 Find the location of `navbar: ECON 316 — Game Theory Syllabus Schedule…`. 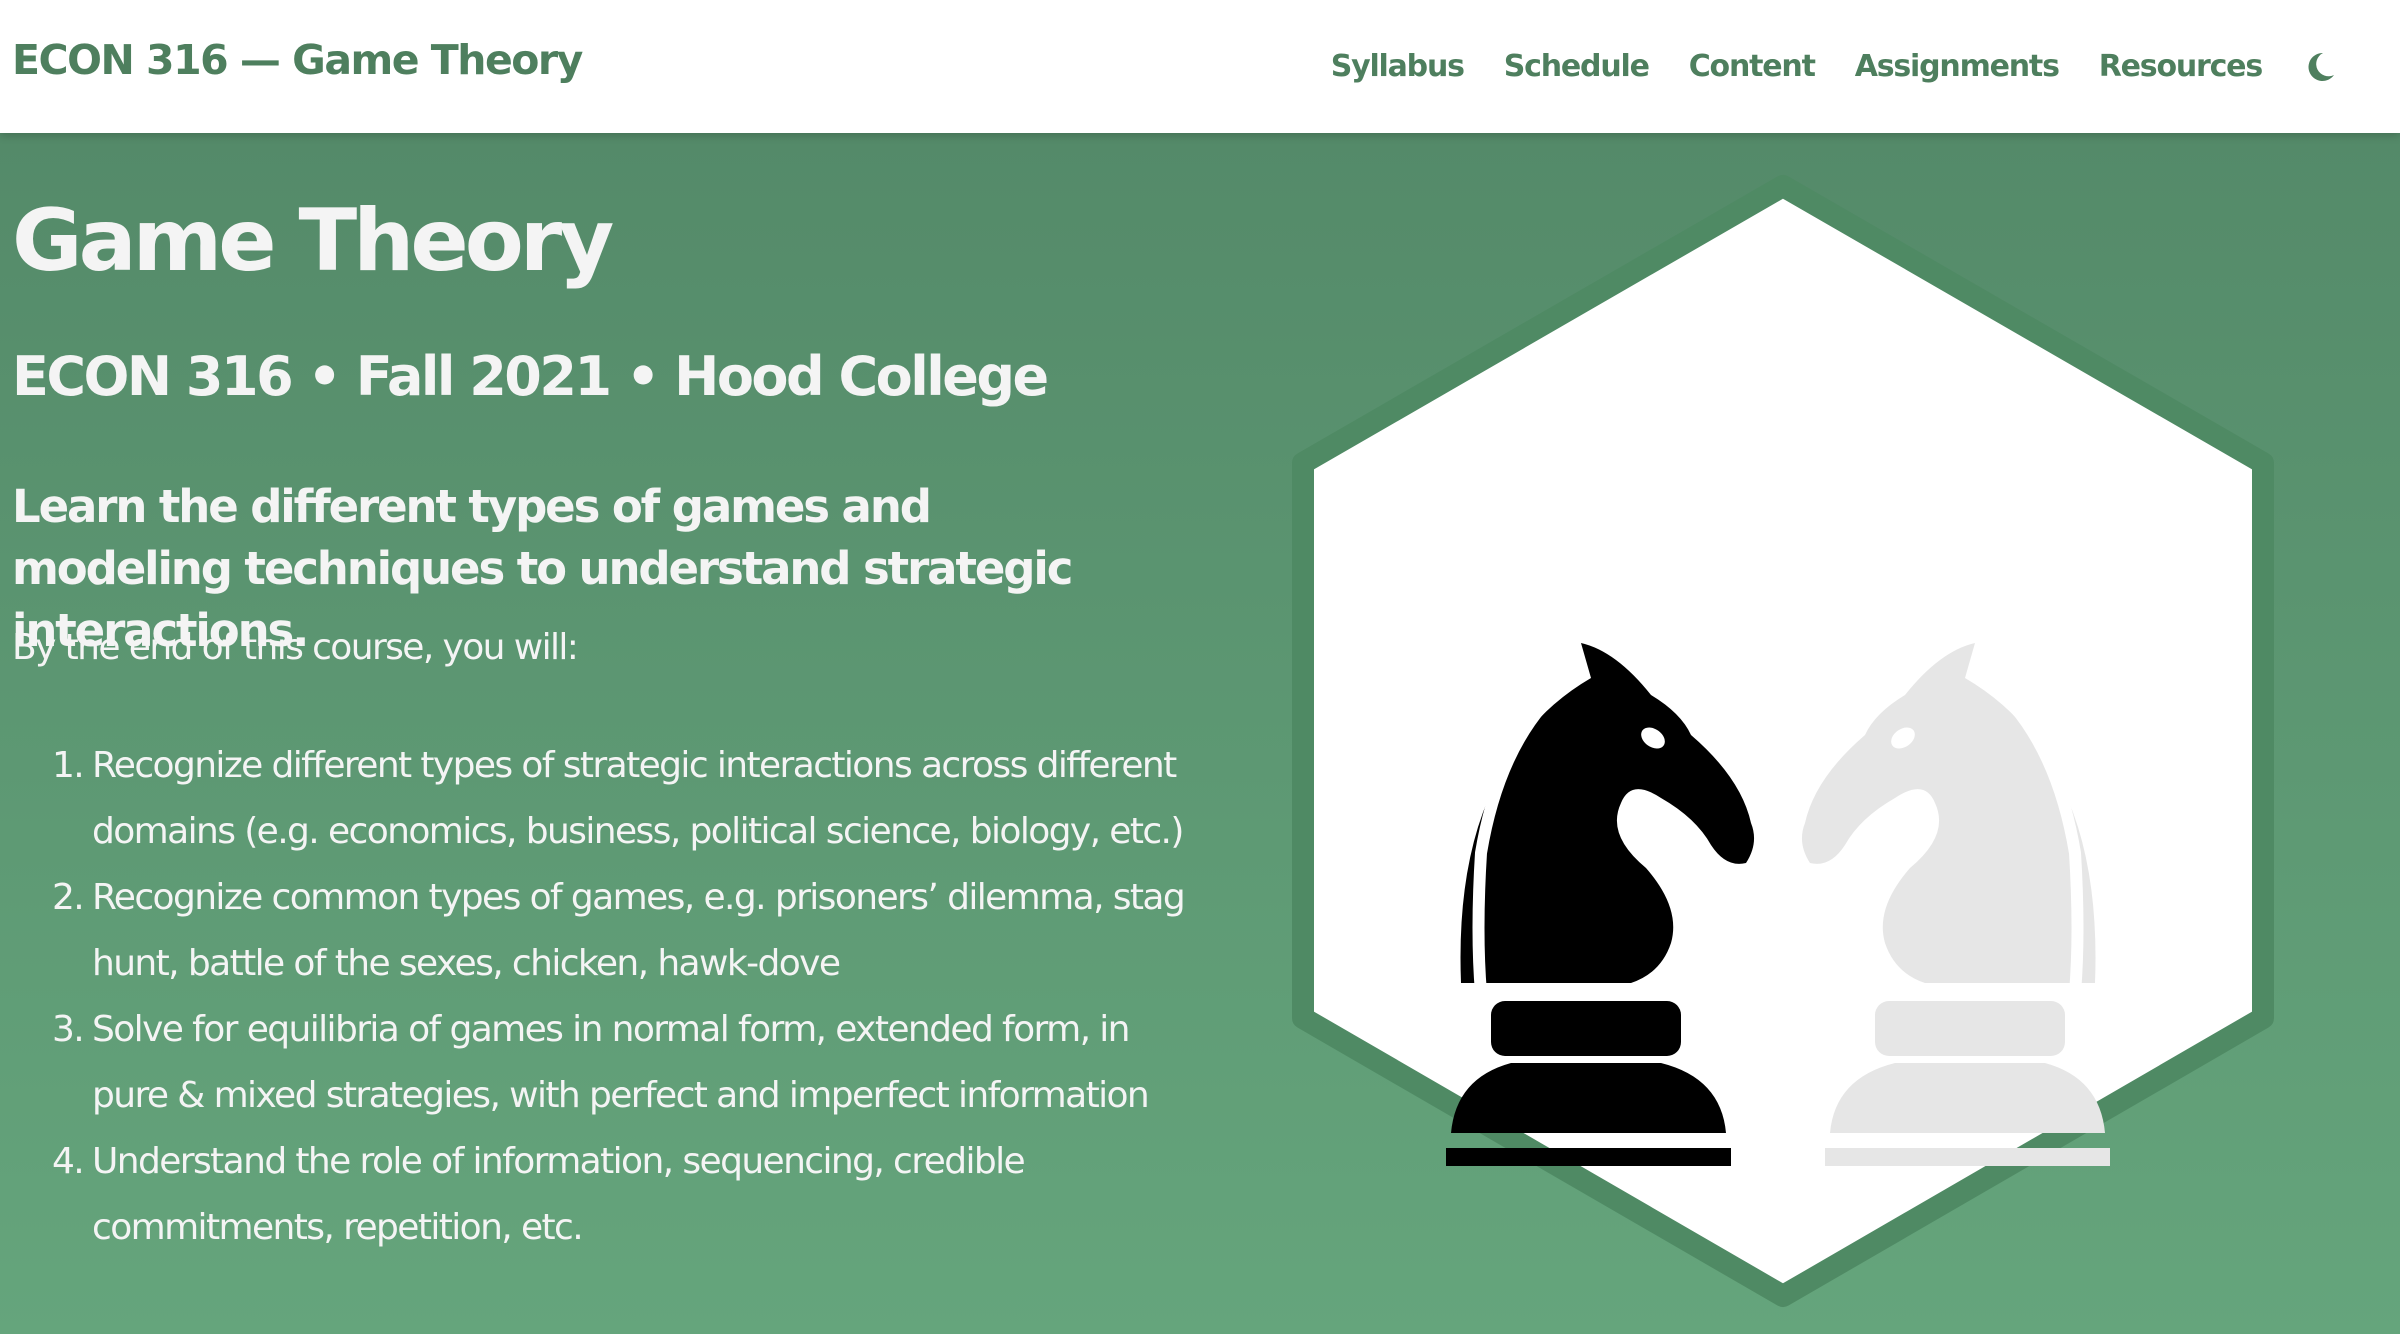

navbar: ECON 316 — Game Theory Syllabus Schedule… is located at coordinates (1200, 66).